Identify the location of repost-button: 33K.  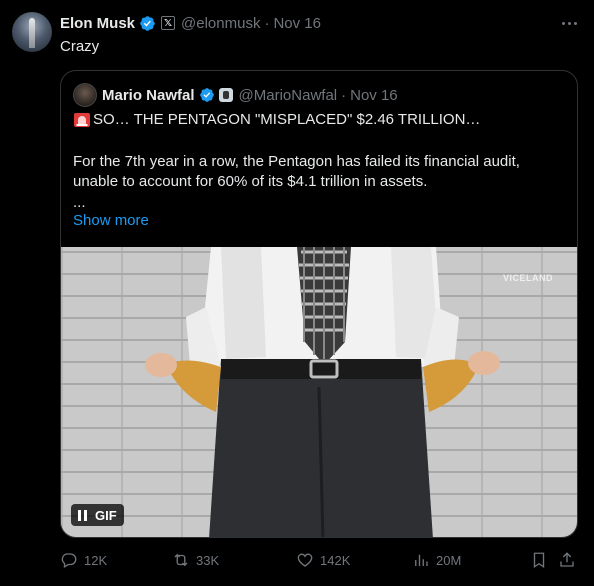
(195, 560).